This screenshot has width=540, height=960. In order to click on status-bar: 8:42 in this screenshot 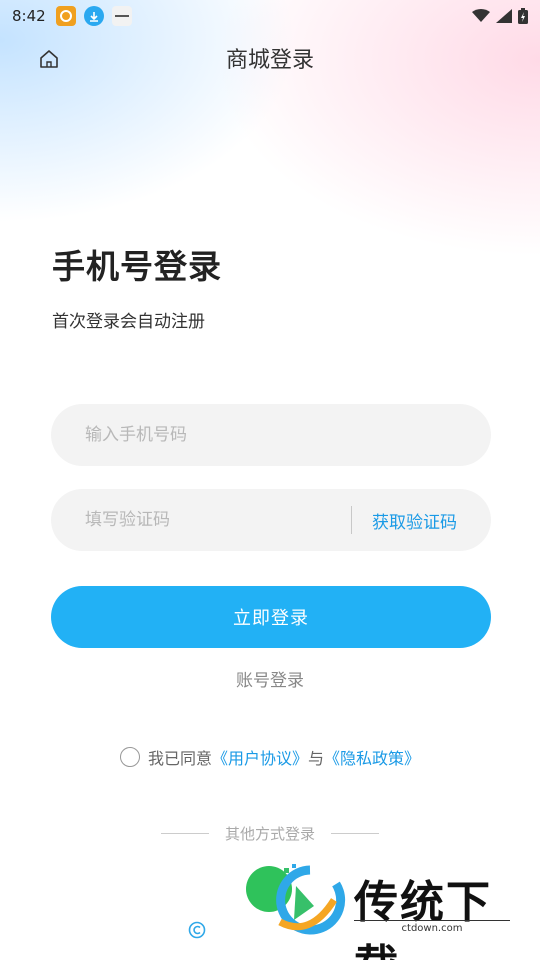, I will do `click(270, 16)`.